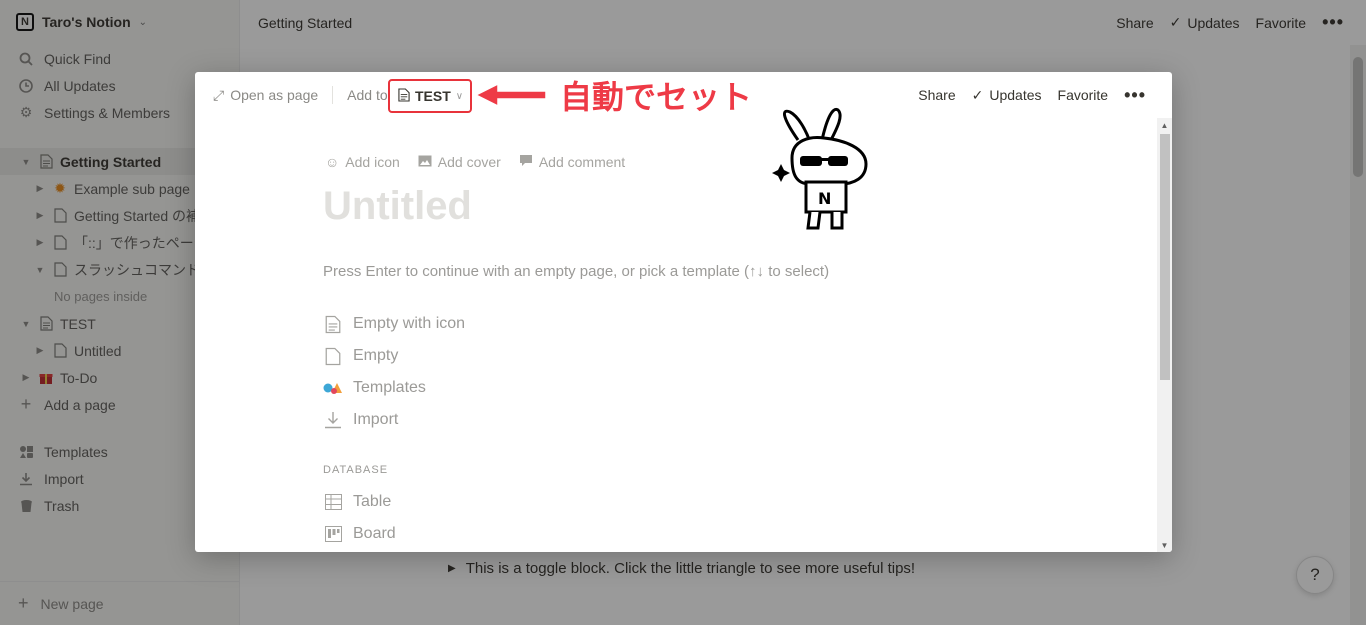  Describe the element at coordinates (219, 94) in the screenshot. I see `expand-arrows-icon: ⤢` at that location.